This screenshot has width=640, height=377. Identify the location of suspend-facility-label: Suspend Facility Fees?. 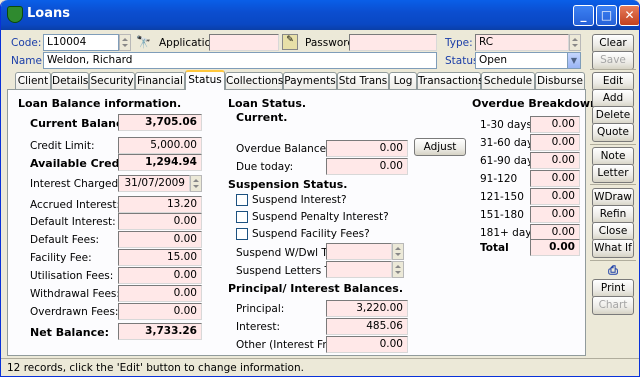
(311, 234).